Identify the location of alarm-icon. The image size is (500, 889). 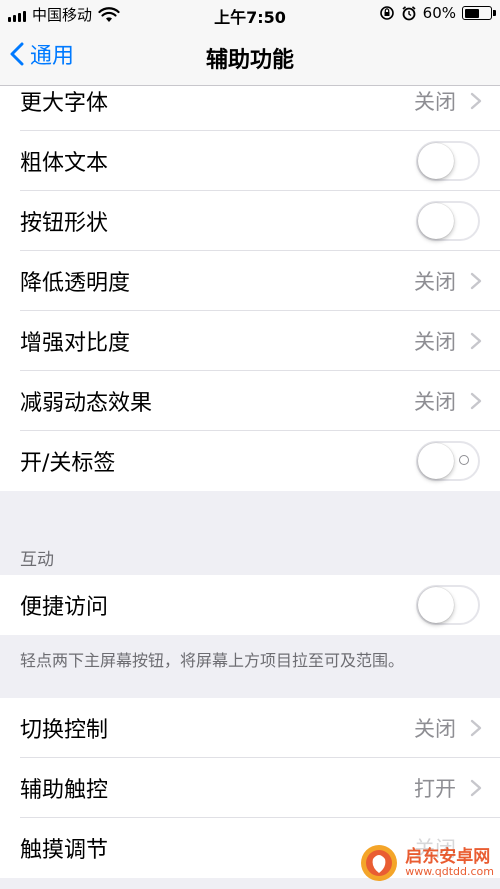
(409, 13).